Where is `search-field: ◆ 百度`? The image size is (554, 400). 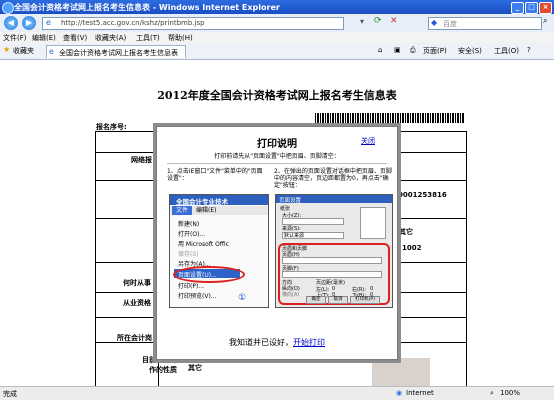 search-field: ◆ 百度 is located at coordinates (485, 23).